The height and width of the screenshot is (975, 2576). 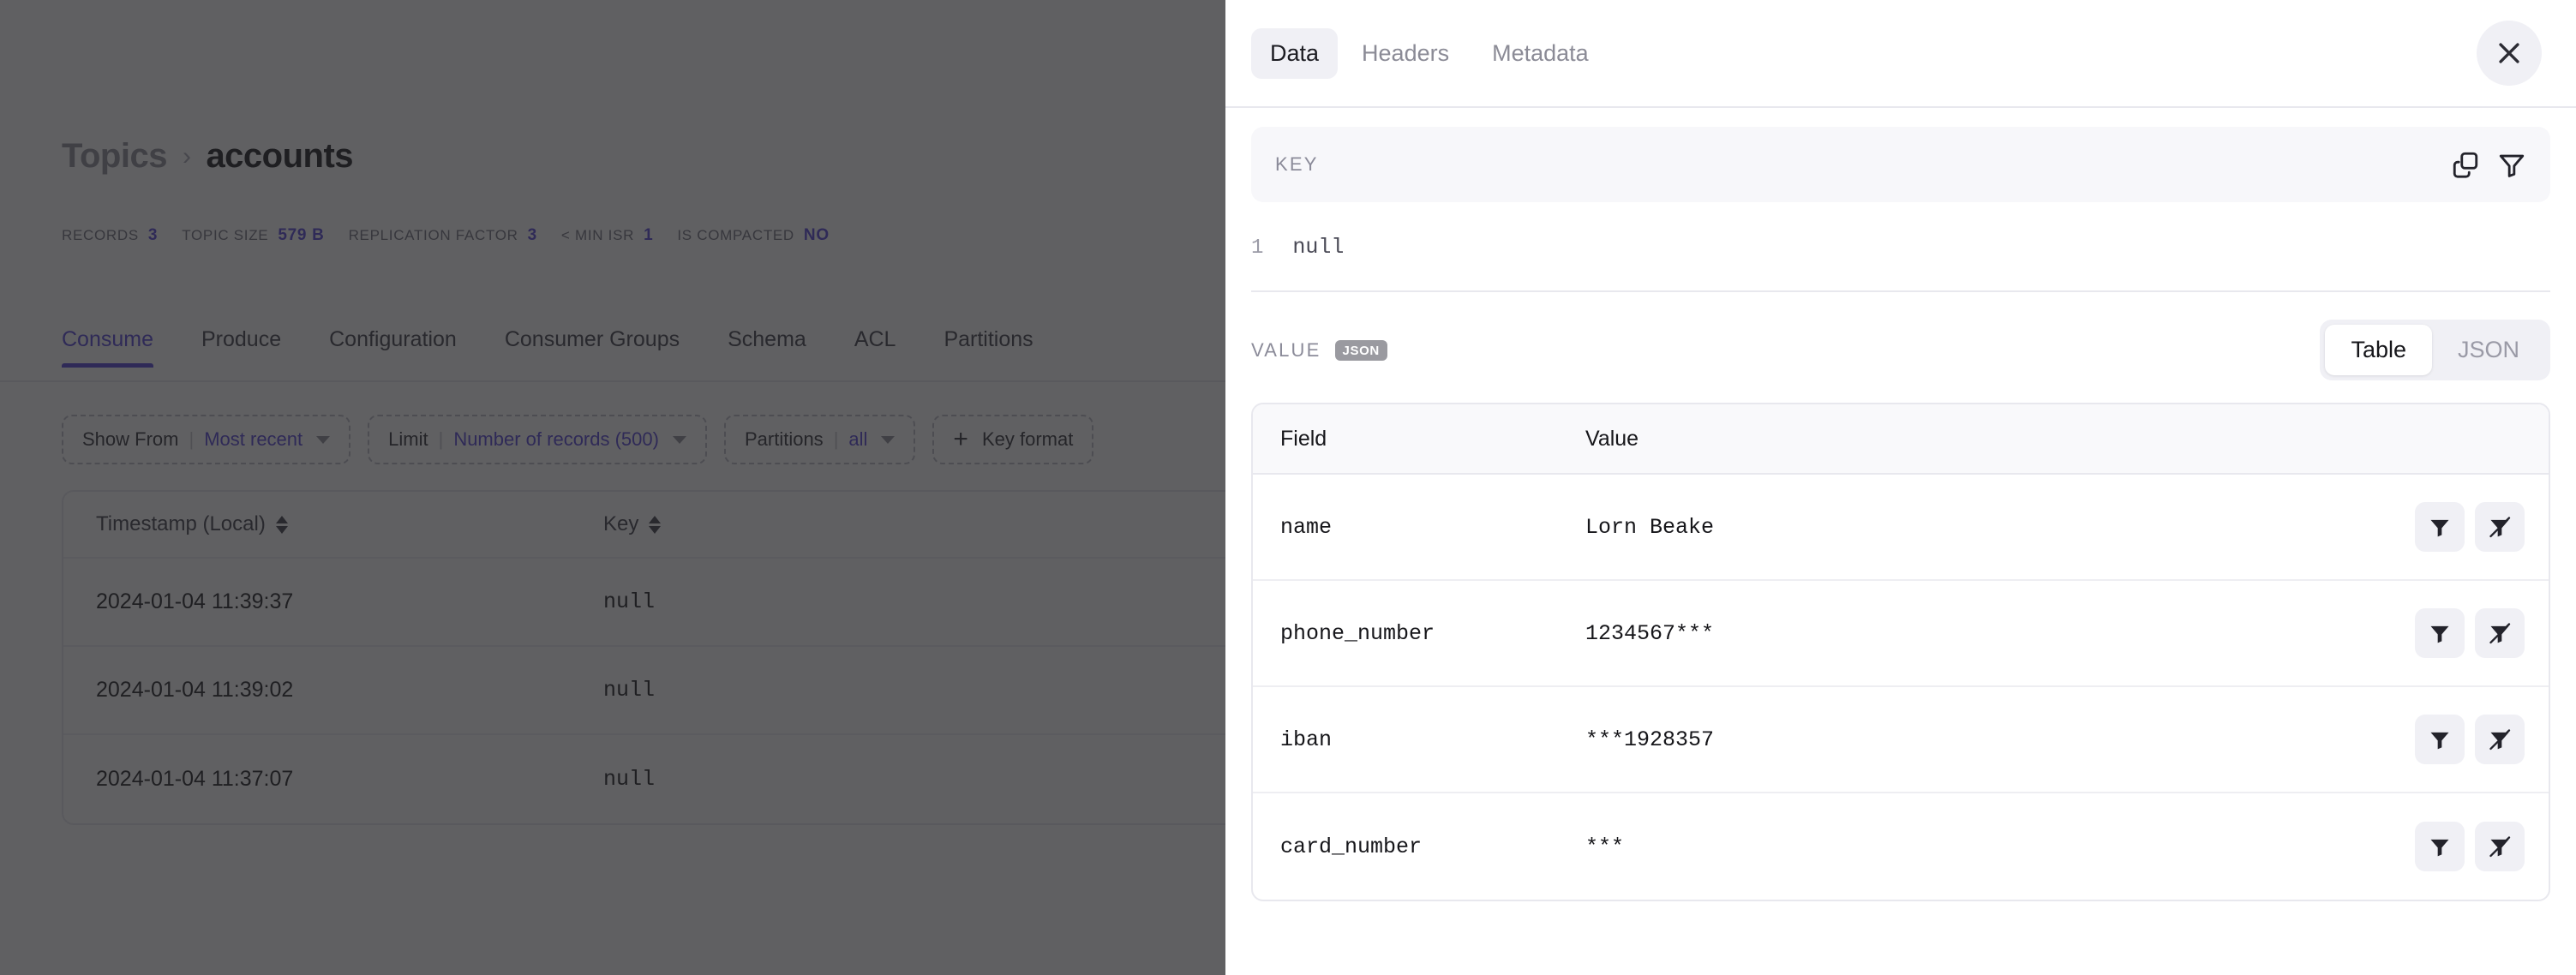 What do you see at coordinates (1360, 350) in the screenshot?
I see `format-badge: JSON` at bounding box center [1360, 350].